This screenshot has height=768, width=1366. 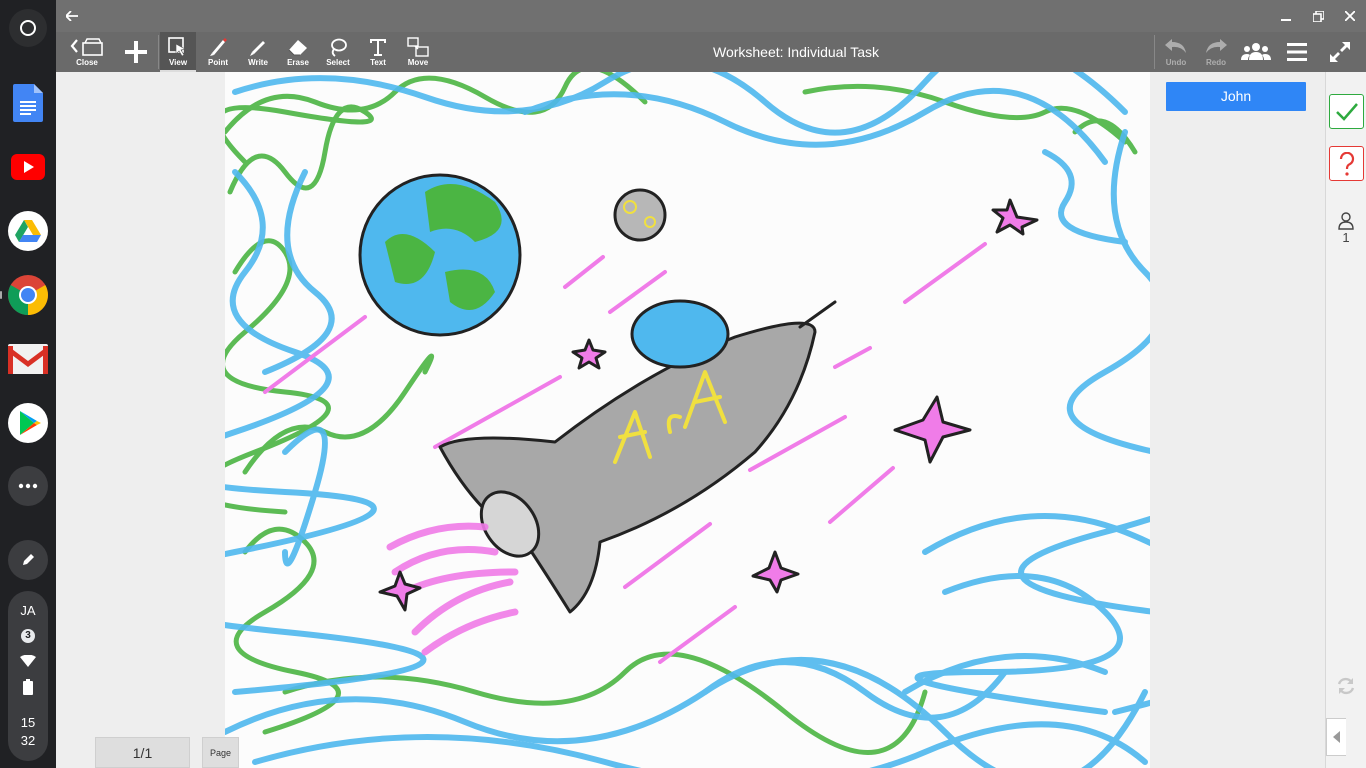 I want to click on play-store-app-button, so click(x=28, y=423).